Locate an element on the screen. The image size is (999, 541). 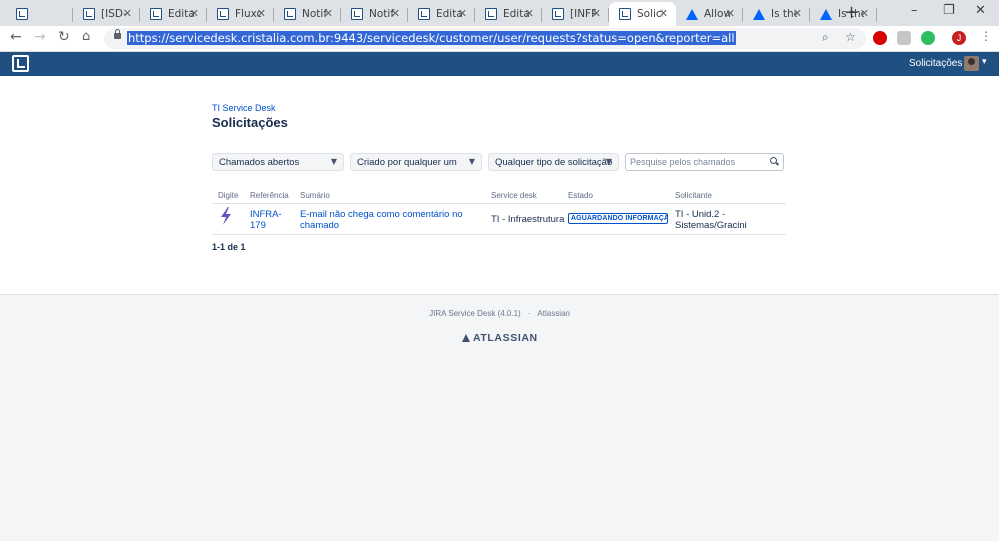
lock-icon is located at coordinates (117, 34).